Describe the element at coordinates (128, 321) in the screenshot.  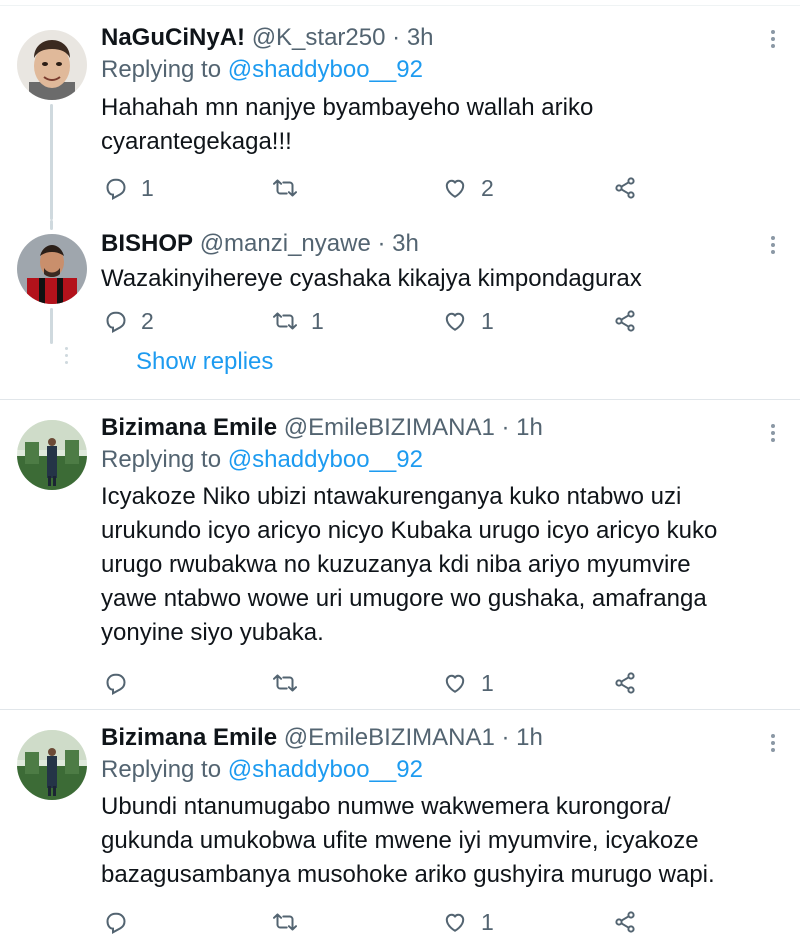
I see `reply-button: 2` at that location.